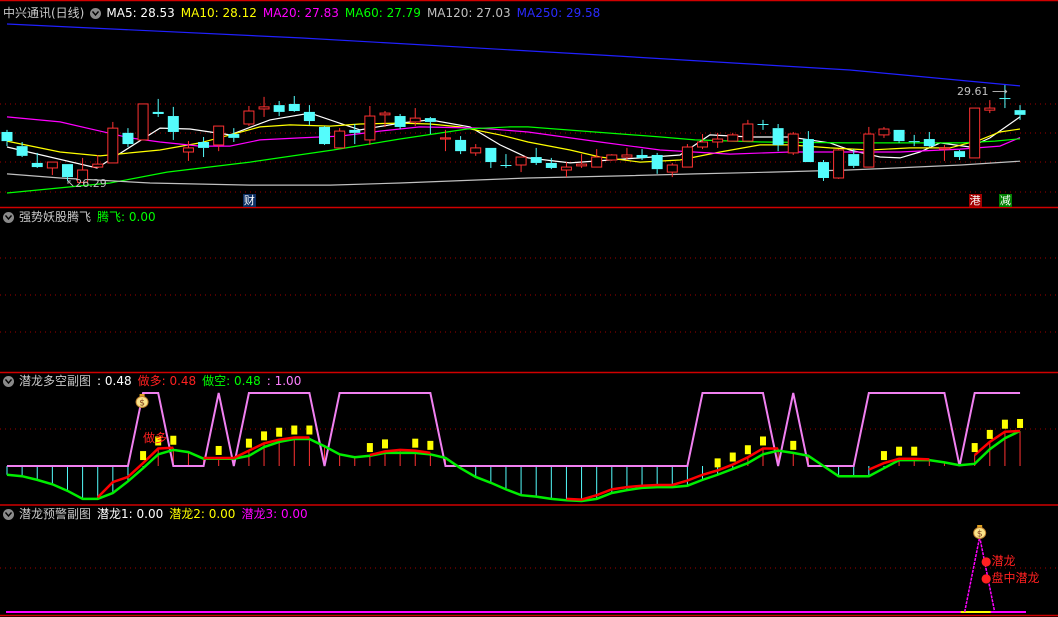  I want to click on panel2-header: 强势妖股腾飞 腾飞: 0.00, so click(82, 217).